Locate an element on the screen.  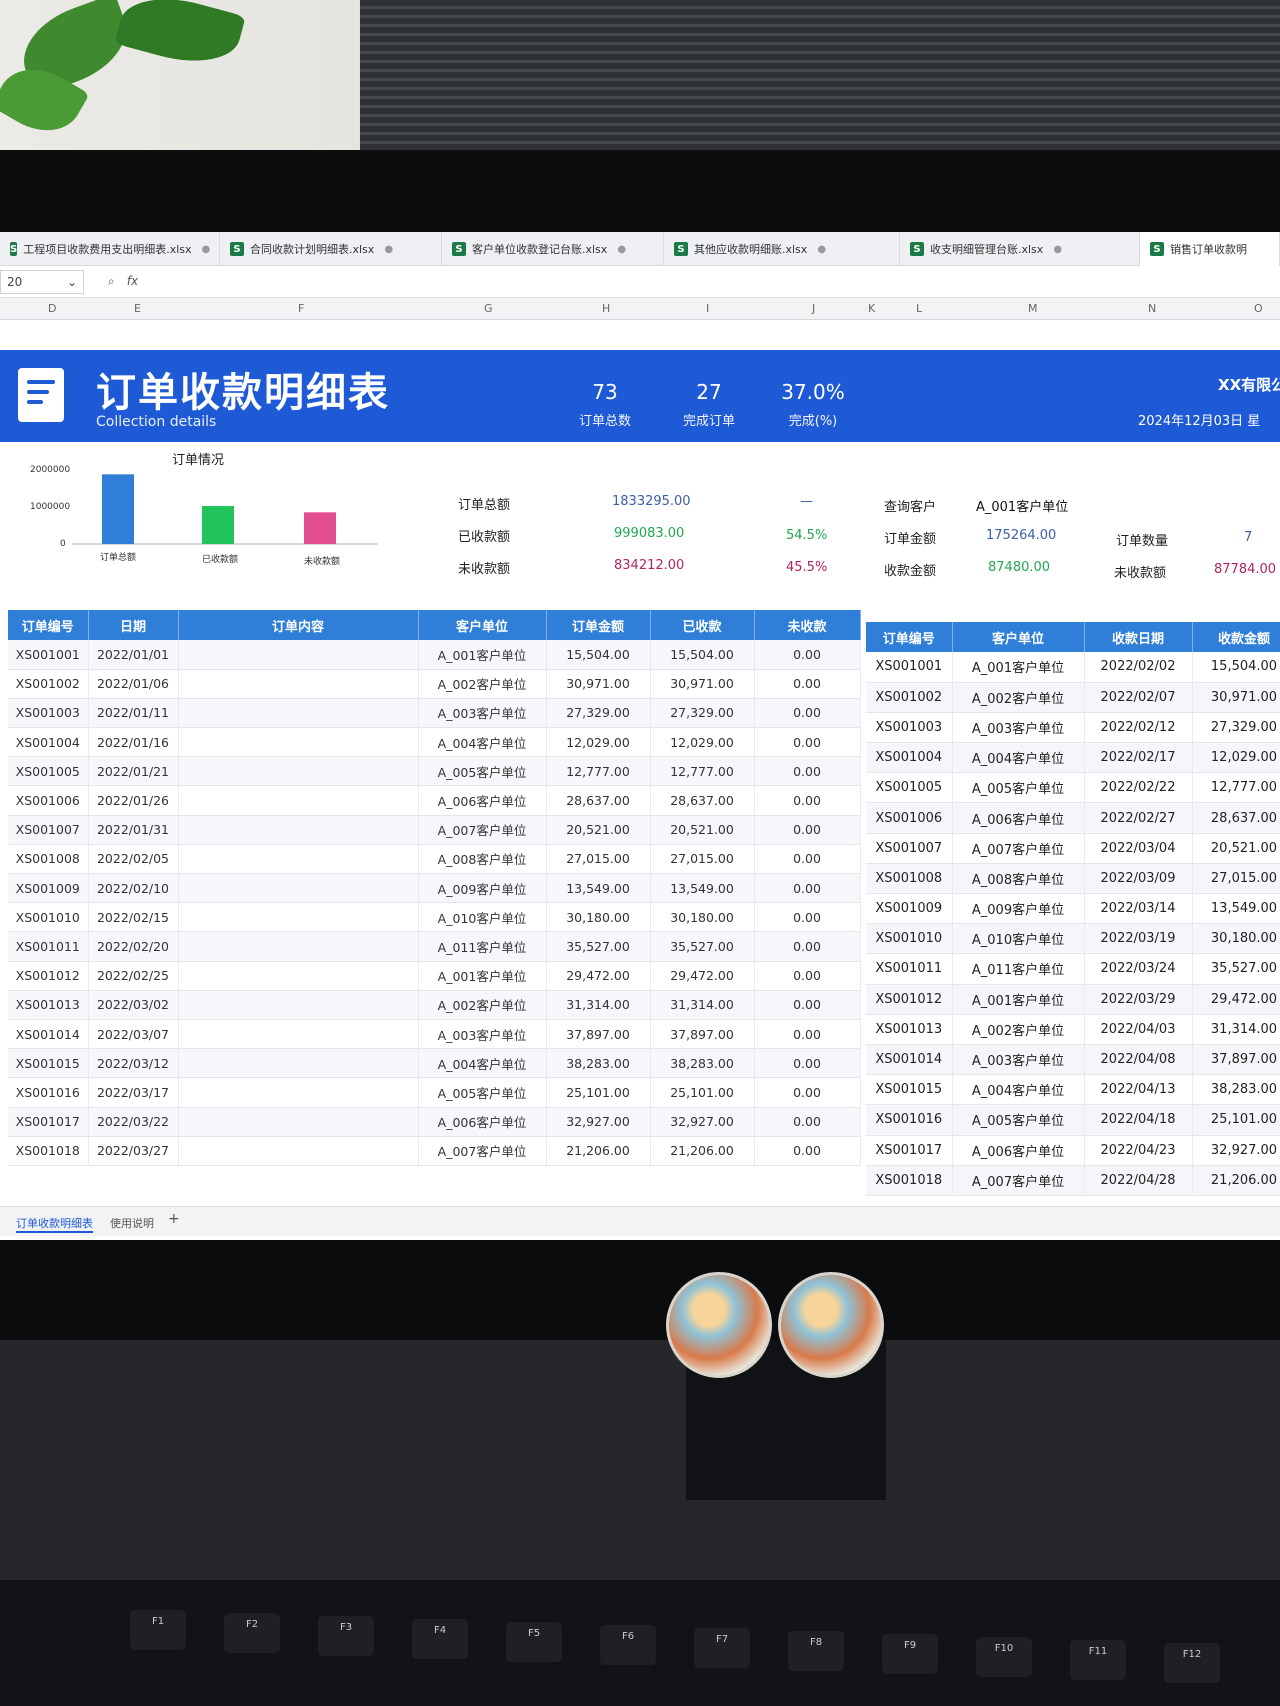
table-row: XS001005 A_005客户单位 2022/02/22 12,777.00 is located at coordinates (1073, 788).